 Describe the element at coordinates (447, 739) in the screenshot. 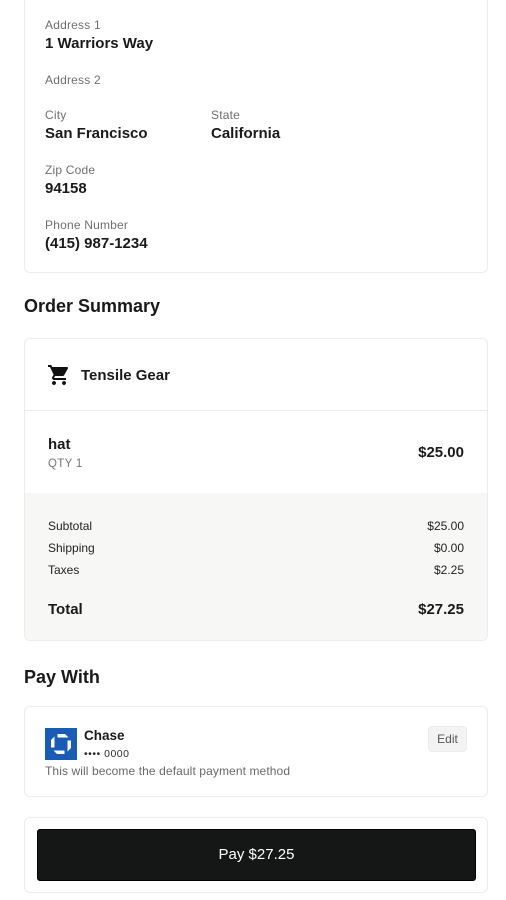

I see `edit-payment-button: Edit` at that location.